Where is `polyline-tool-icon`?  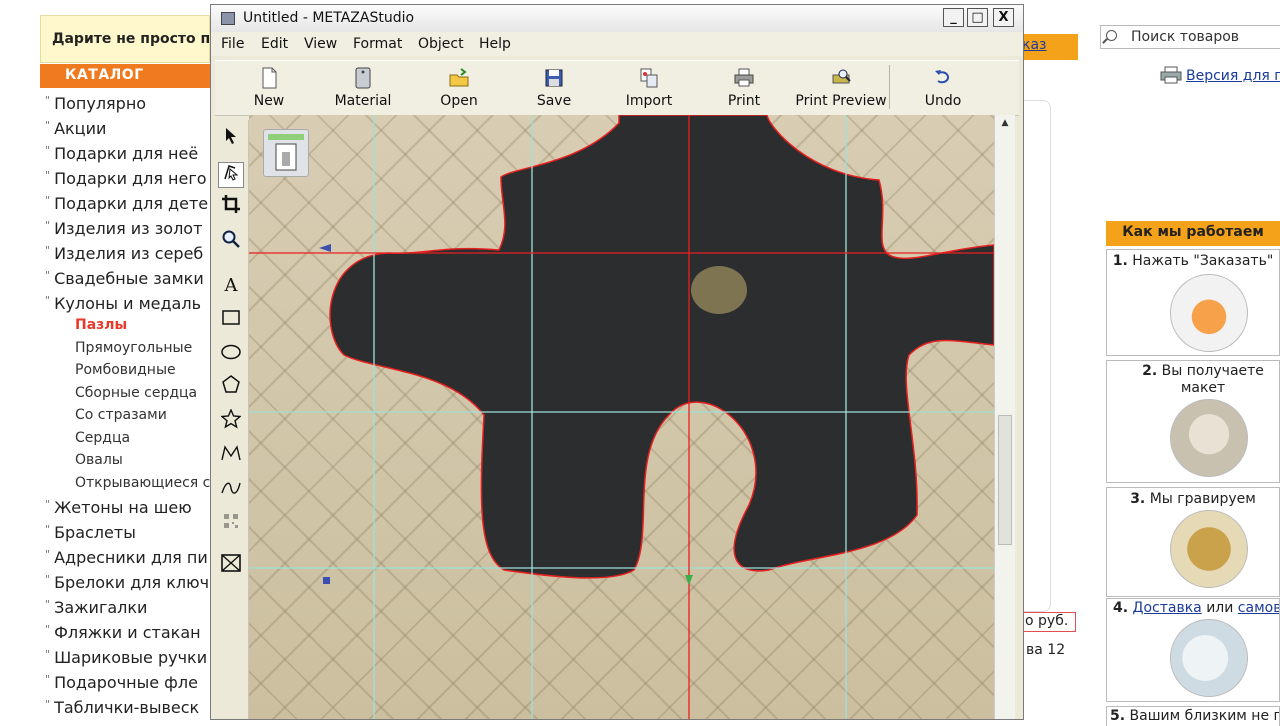 polyline-tool-icon is located at coordinates (231, 456).